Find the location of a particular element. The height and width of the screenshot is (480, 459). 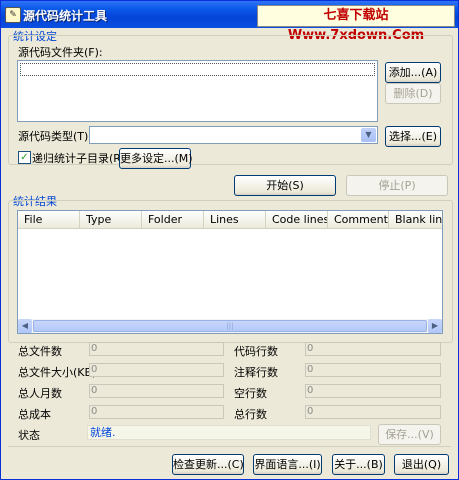

folders-list is located at coordinates (197, 91).